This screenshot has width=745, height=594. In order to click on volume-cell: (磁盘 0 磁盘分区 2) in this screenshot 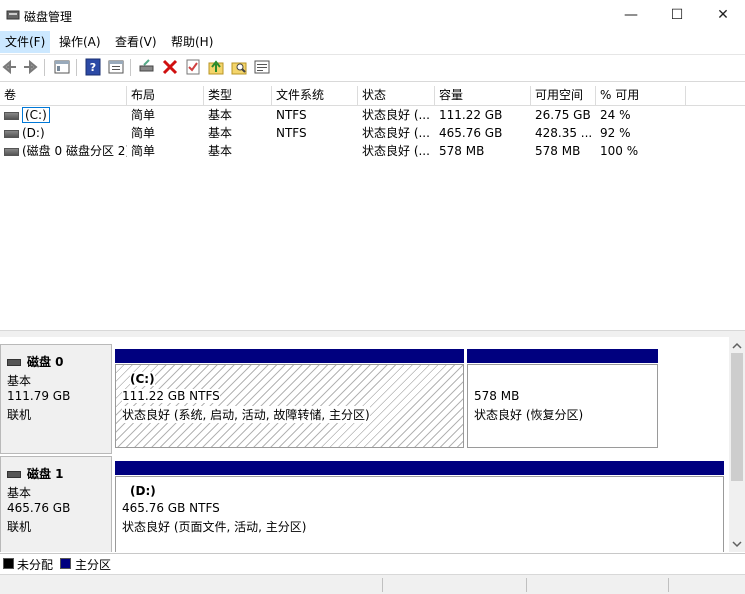, I will do `click(63, 151)`.